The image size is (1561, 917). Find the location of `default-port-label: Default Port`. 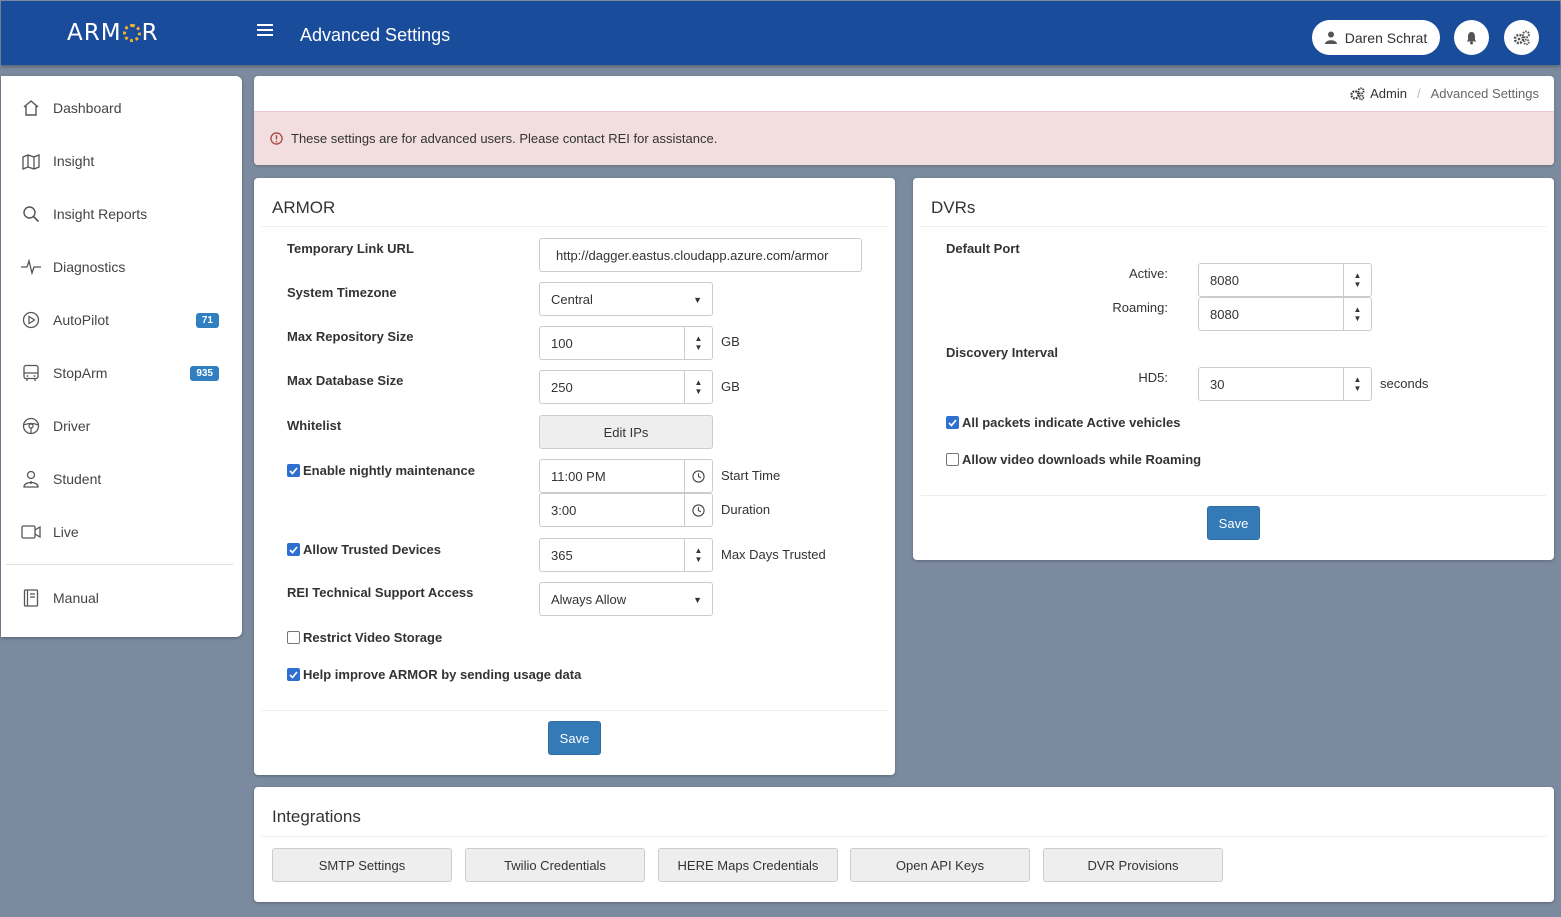

default-port-label: Default Port is located at coordinates (983, 248).